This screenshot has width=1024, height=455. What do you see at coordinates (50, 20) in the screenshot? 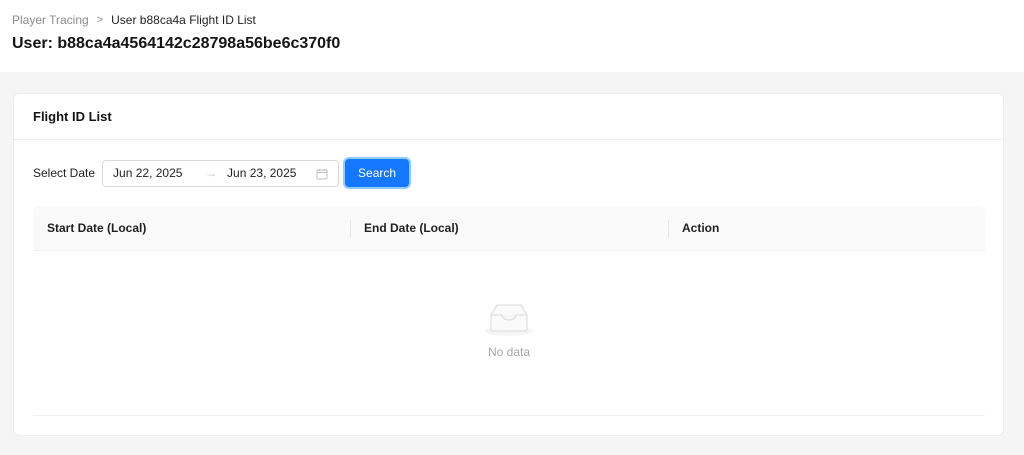
I see `breadcrumb-player-tracing: Player Tracing` at bounding box center [50, 20].